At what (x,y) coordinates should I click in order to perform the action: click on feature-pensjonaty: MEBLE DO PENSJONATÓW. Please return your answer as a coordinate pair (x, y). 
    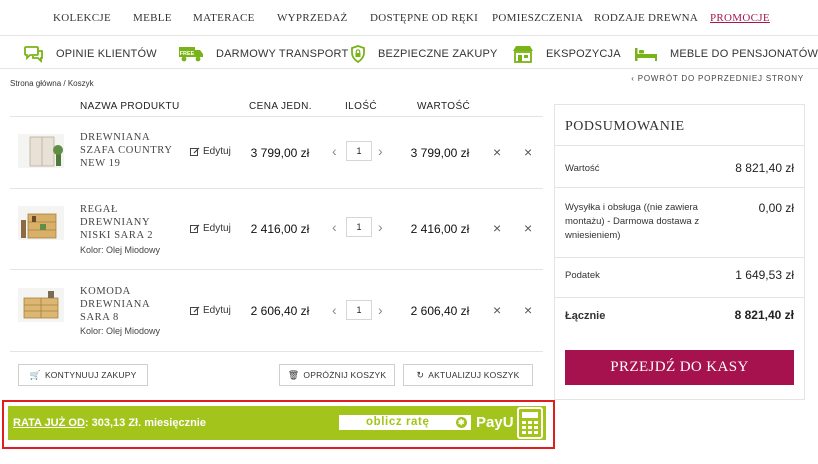
    Looking at the image, I should click on (726, 54).